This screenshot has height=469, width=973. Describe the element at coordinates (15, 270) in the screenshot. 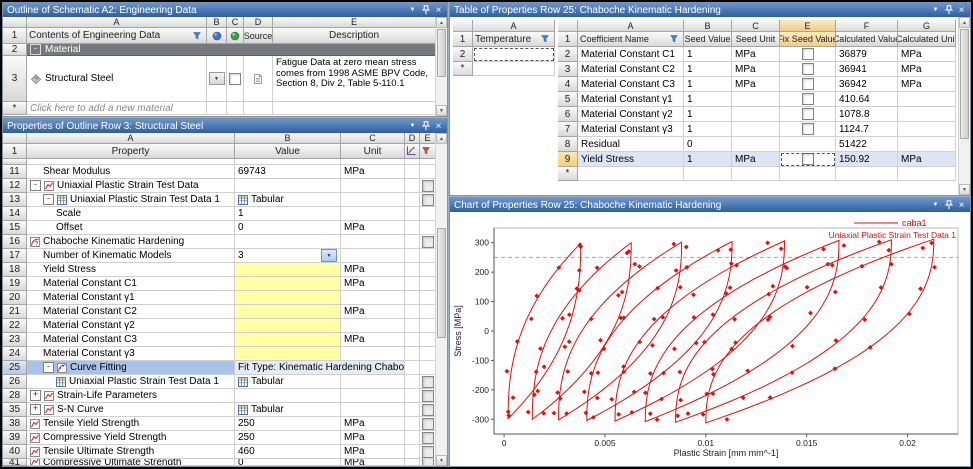

I see `row-number: 18` at that location.